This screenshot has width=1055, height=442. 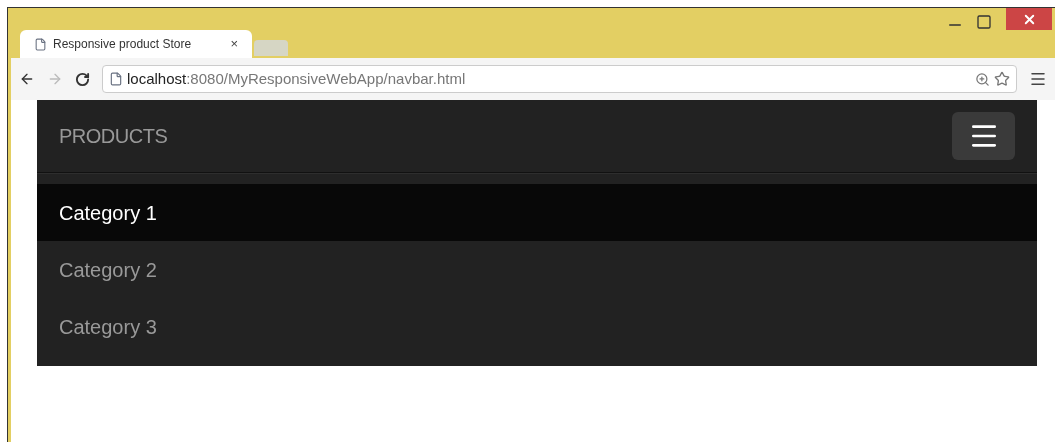 What do you see at coordinates (1038, 79) in the screenshot?
I see `browser-menu-icon` at bounding box center [1038, 79].